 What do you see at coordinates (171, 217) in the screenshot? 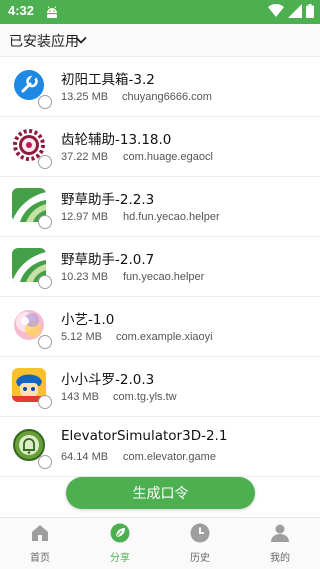
I see `app-package: hd.fun.yecao.helper` at bounding box center [171, 217].